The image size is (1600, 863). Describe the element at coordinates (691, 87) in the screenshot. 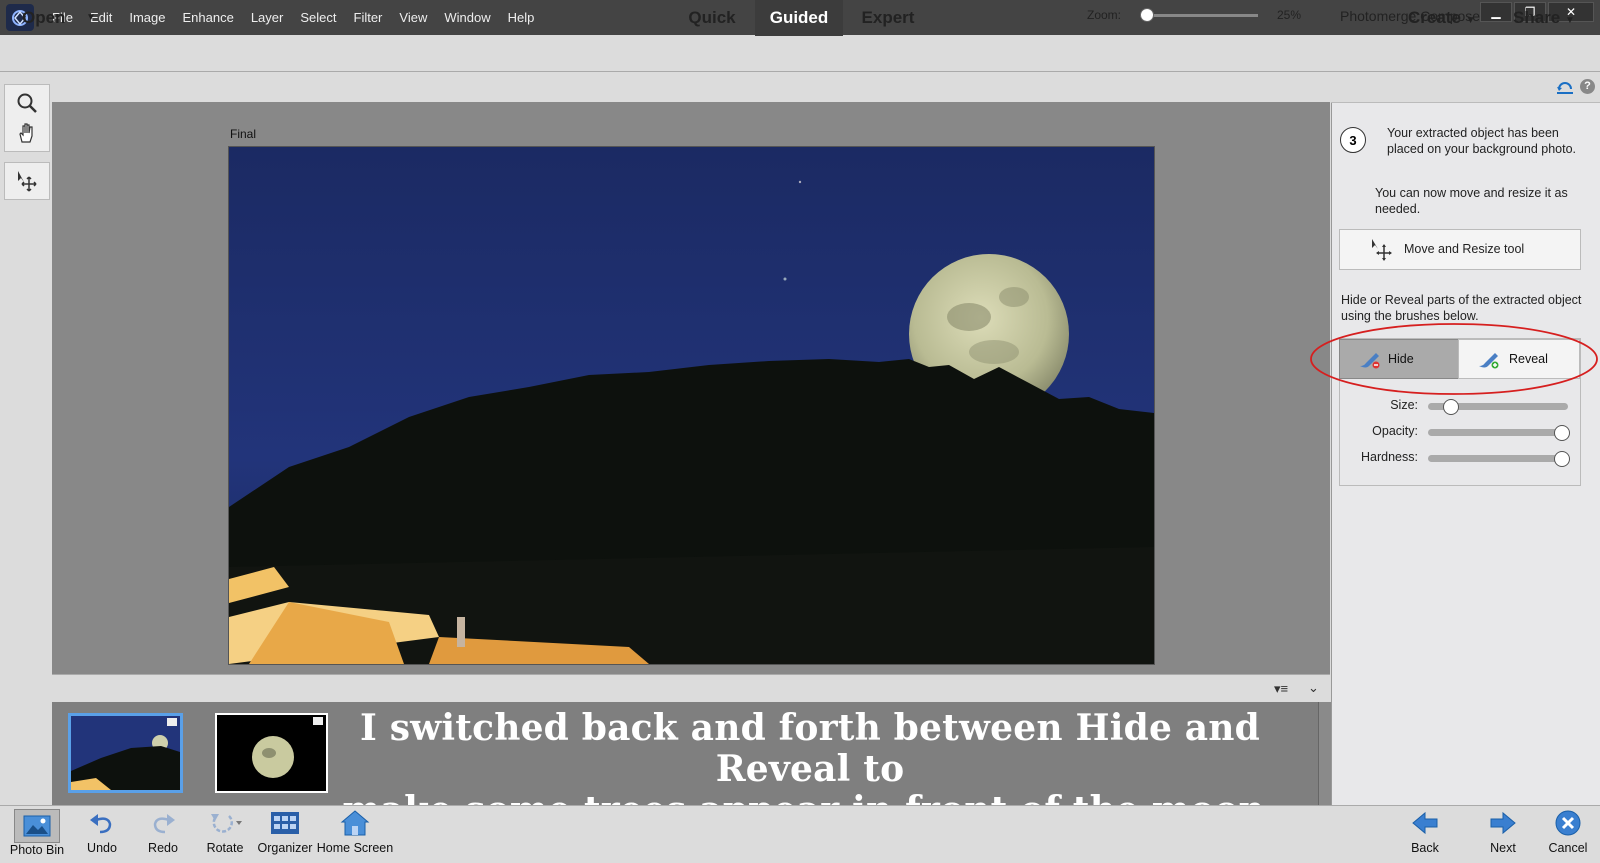

I see `zoom-bar` at that location.